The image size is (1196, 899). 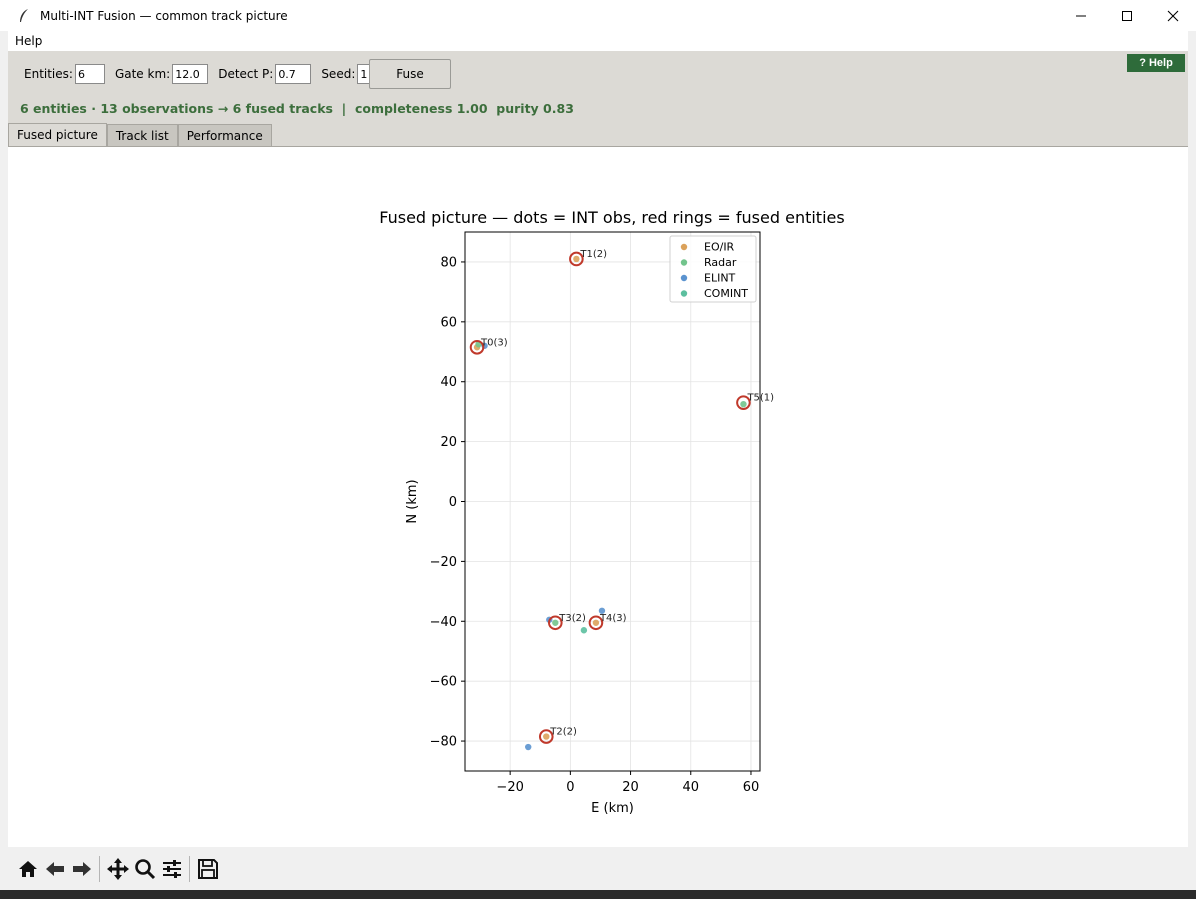 I want to click on legend-entry: COMINT, so click(x=726, y=293).